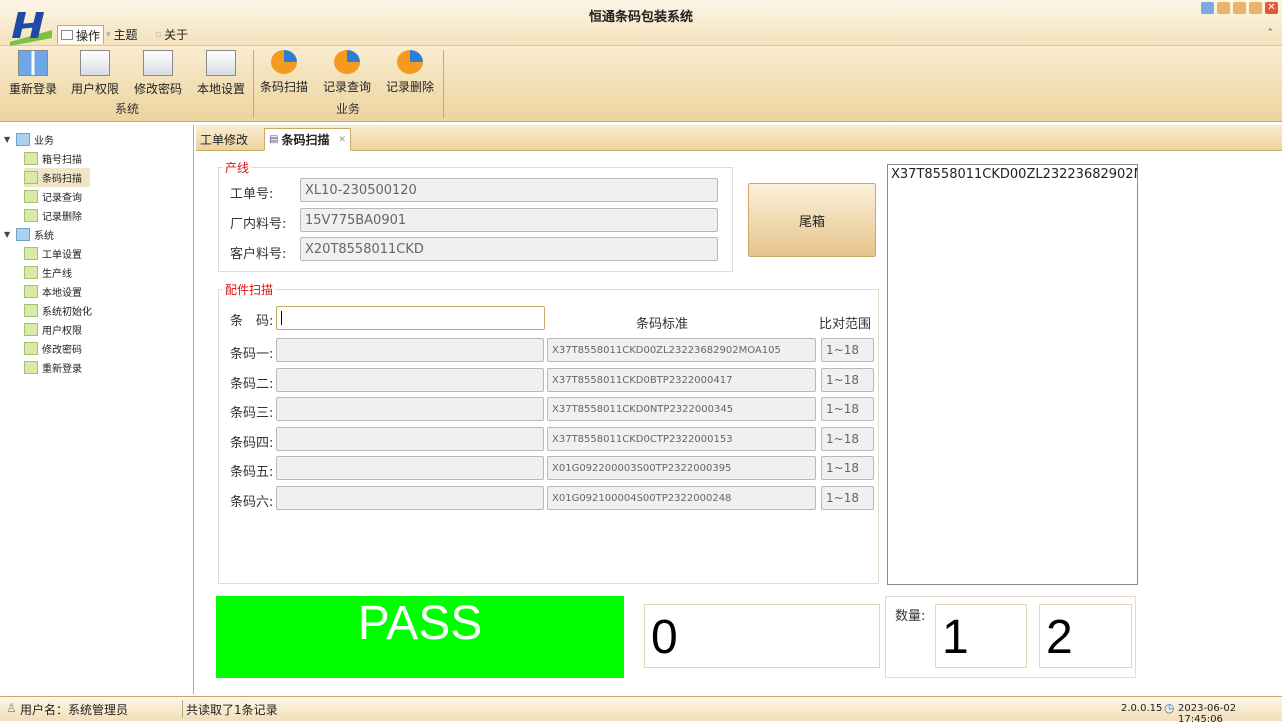 The height and width of the screenshot is (725, 1282). Describe the element at coordinates (410, 318) in the screenshot. I see `barcode-input` at that location.